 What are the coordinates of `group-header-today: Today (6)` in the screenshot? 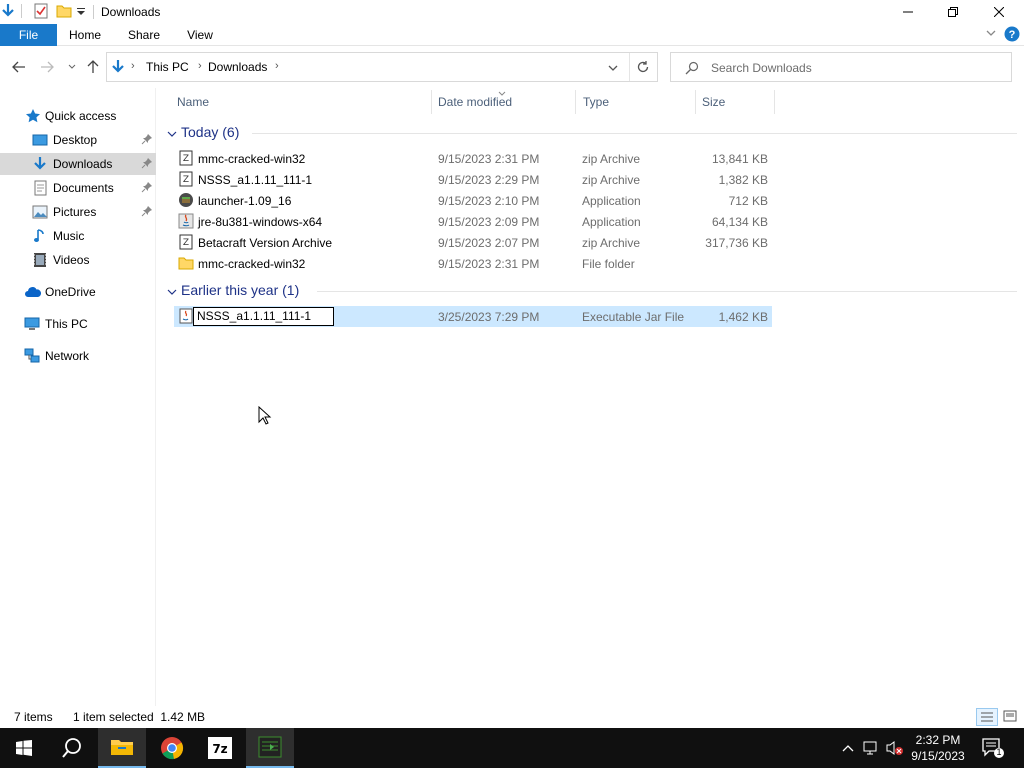 It's located at (210, 132).